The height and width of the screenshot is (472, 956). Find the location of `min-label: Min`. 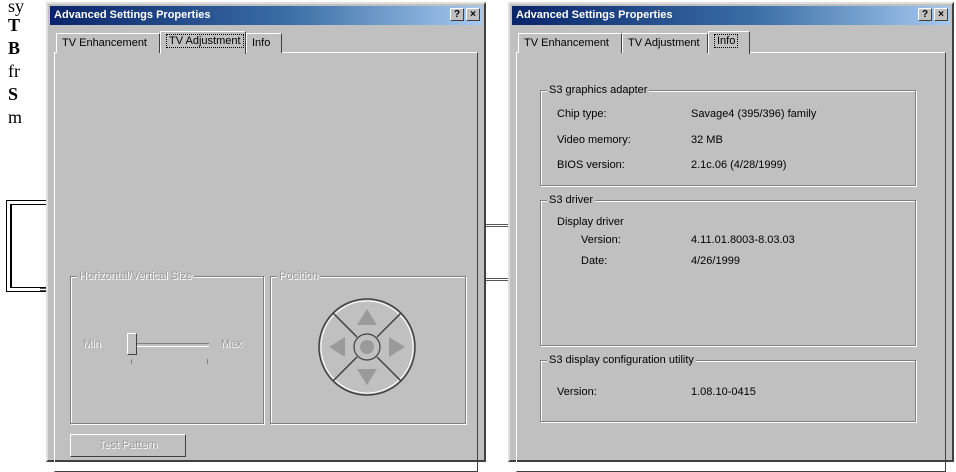

min-label: Min is located at coordinates (92, 344).